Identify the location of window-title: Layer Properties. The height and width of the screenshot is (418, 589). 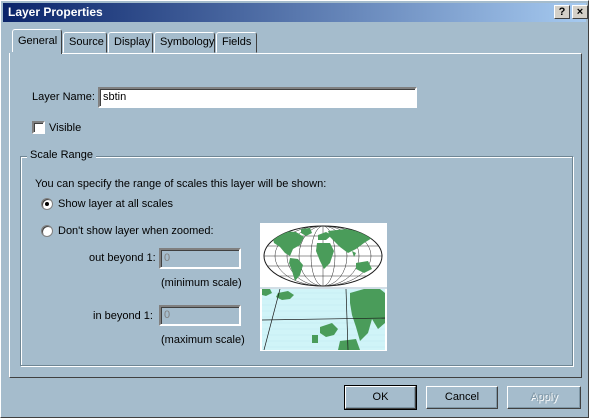
(55, 12).